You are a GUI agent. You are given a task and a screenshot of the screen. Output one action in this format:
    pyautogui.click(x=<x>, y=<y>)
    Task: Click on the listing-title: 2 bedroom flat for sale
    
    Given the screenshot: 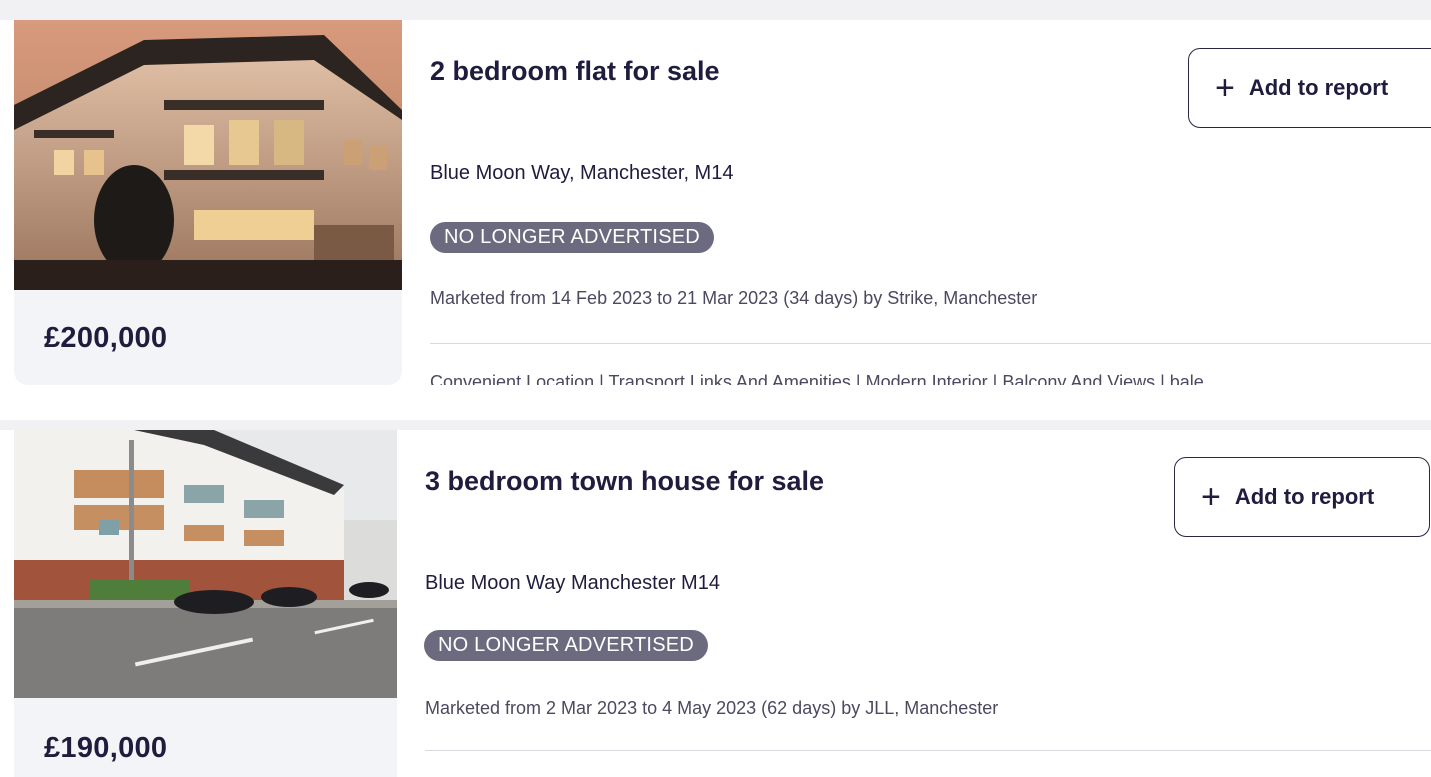 What is the action you would take?
    pyautogui.click(x=575, y=71)
    